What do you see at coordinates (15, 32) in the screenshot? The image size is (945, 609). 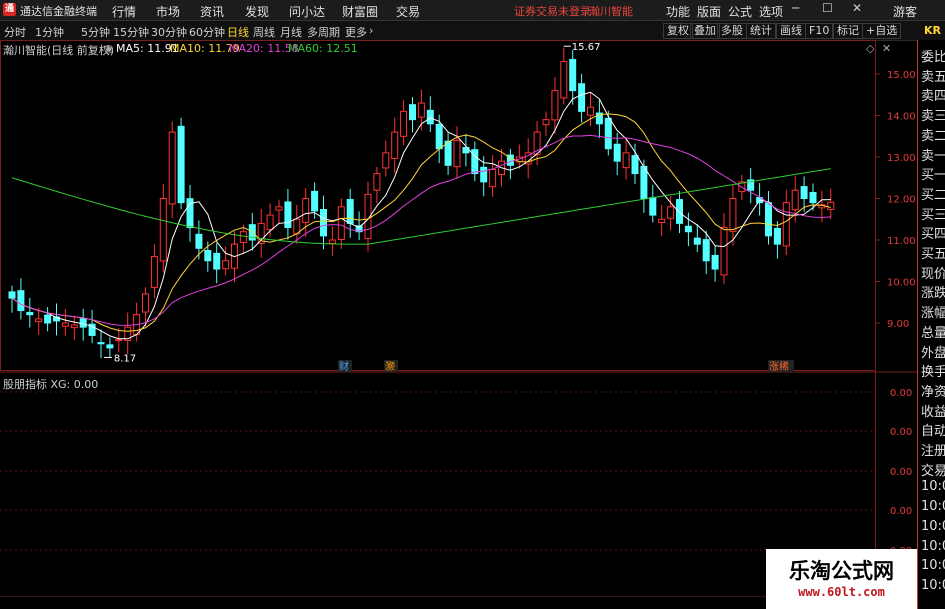 I see `tab-intraday: 分时` at bounding box center [15, 32].